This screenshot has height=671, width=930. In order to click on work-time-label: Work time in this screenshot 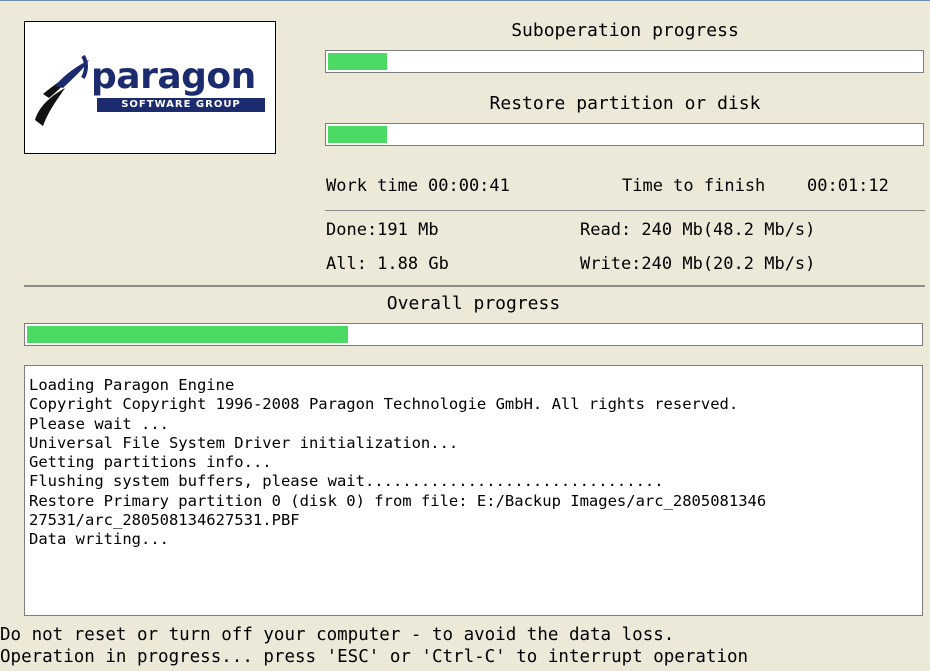, I will do `click(372, 186)`.